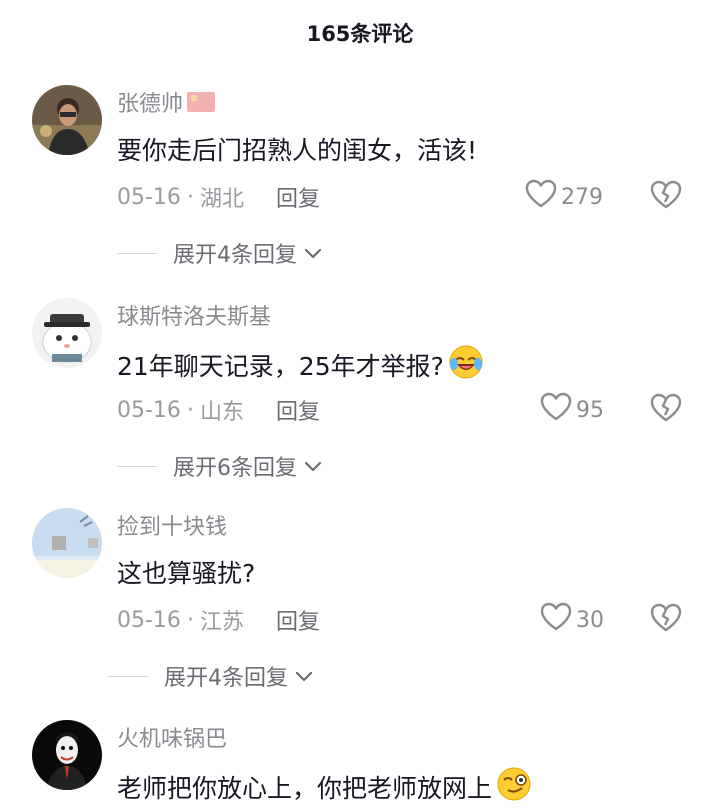 This screenshot has height=808, width=720. I want to click on username: 张德帅, so click(150, 102).